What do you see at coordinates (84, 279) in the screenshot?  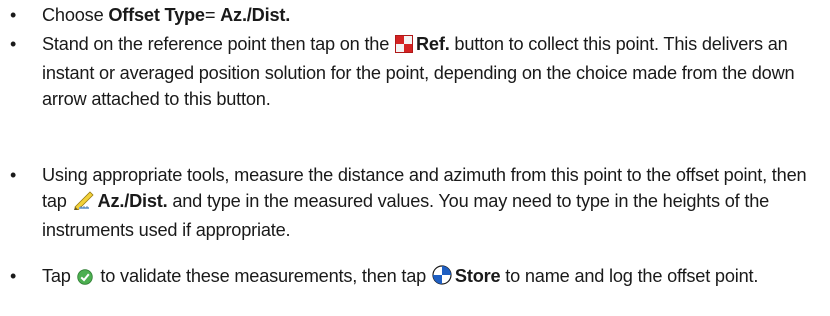 I see `checkmark-icon` at bounding box center [84, 279].